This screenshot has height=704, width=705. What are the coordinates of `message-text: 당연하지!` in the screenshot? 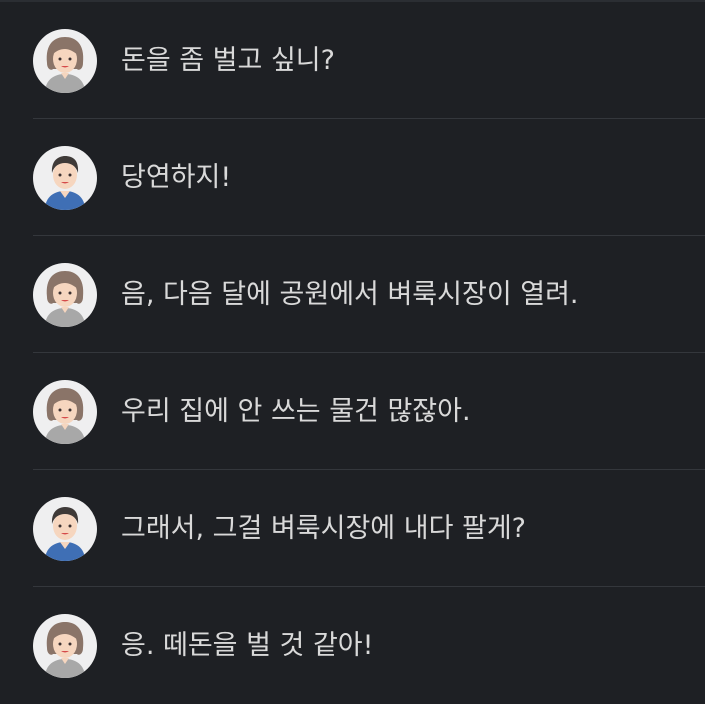 It's located at (176, 177).